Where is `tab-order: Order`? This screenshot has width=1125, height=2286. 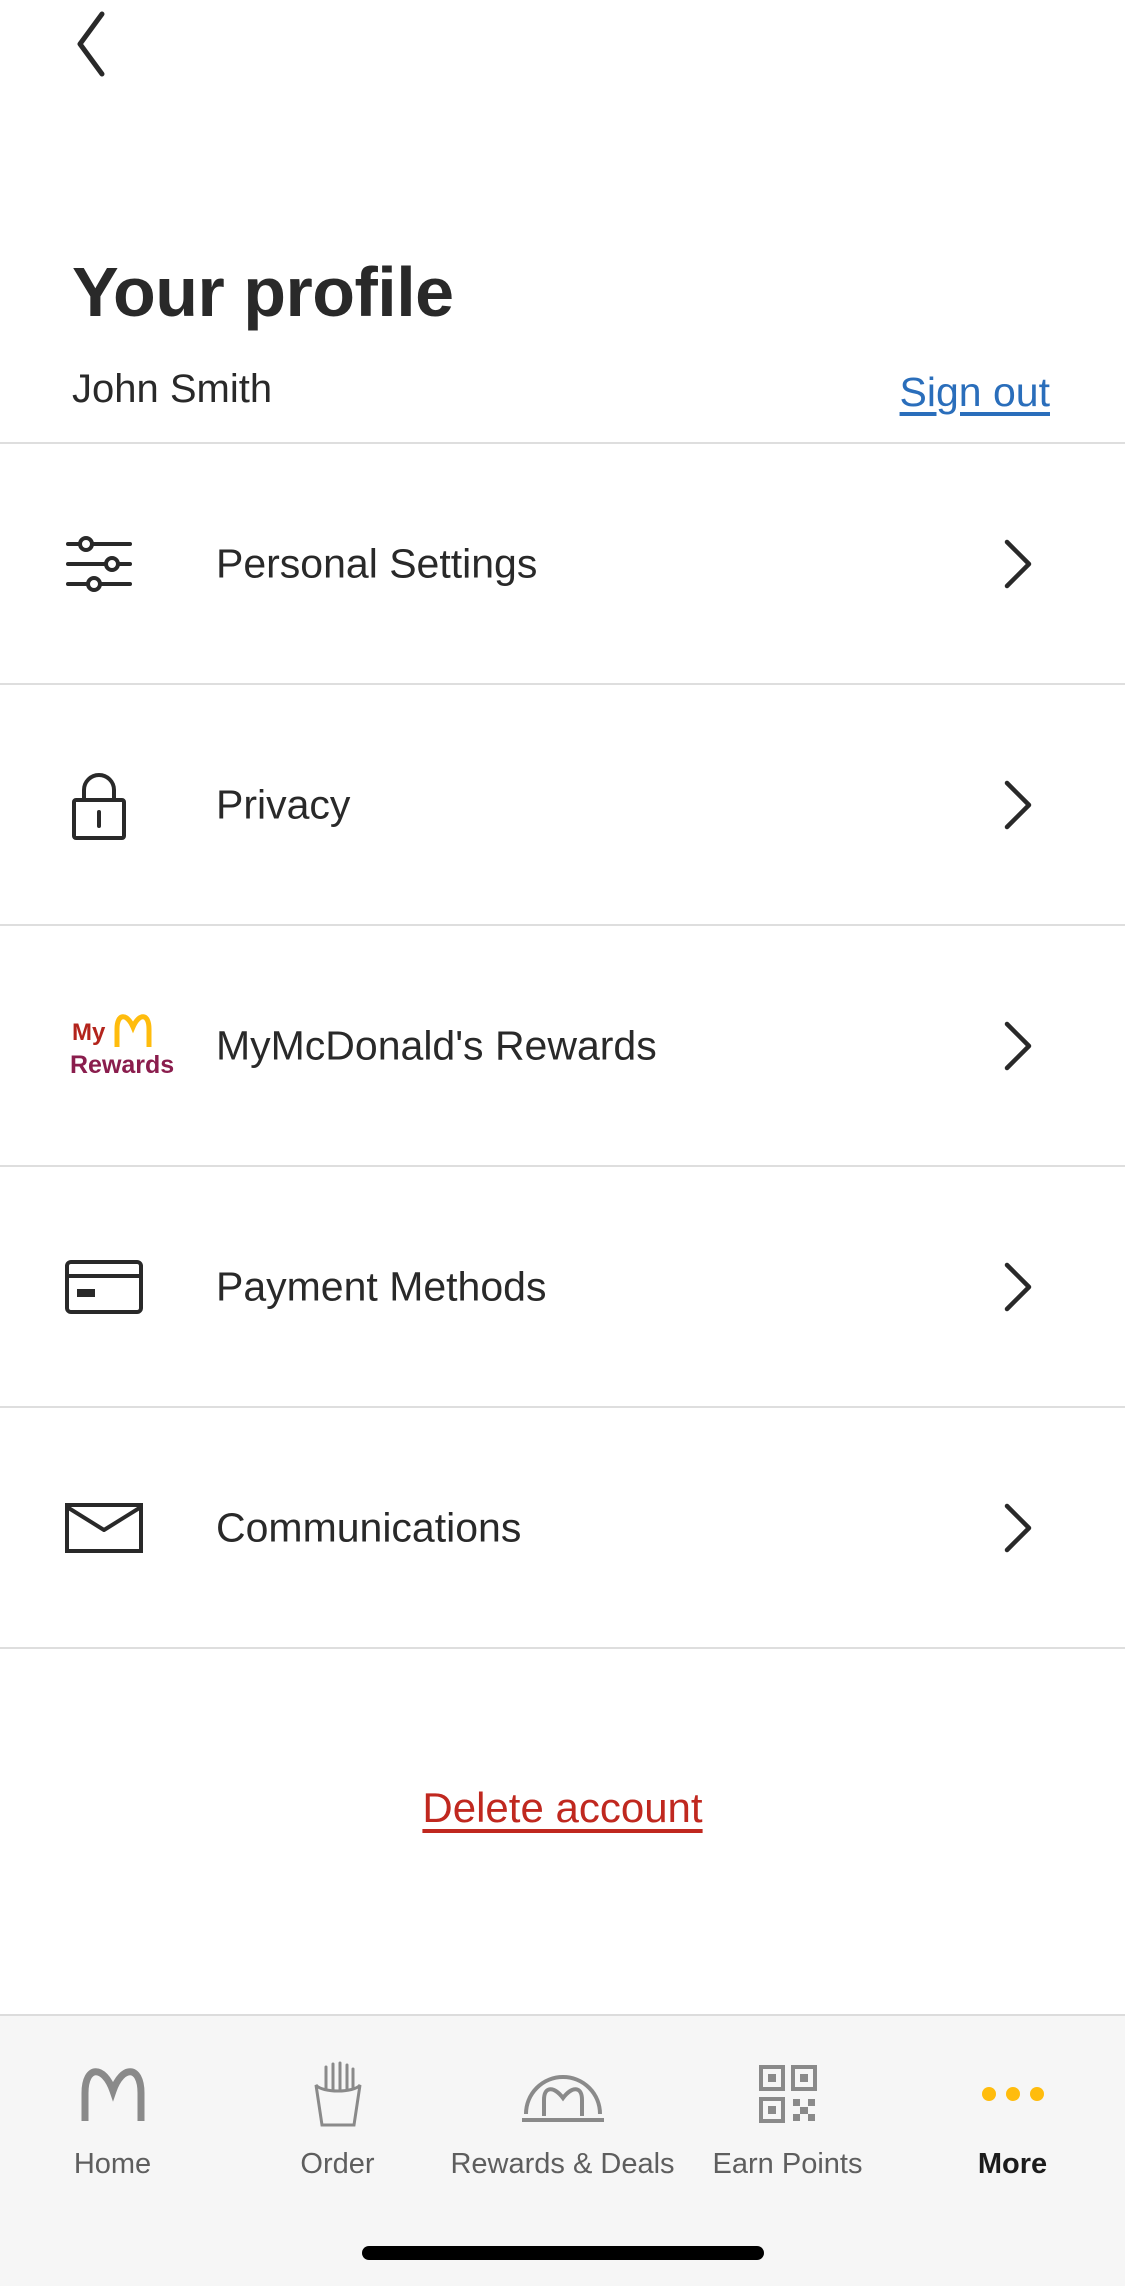 tab-order: Order is located at coordinates (337, 2116).